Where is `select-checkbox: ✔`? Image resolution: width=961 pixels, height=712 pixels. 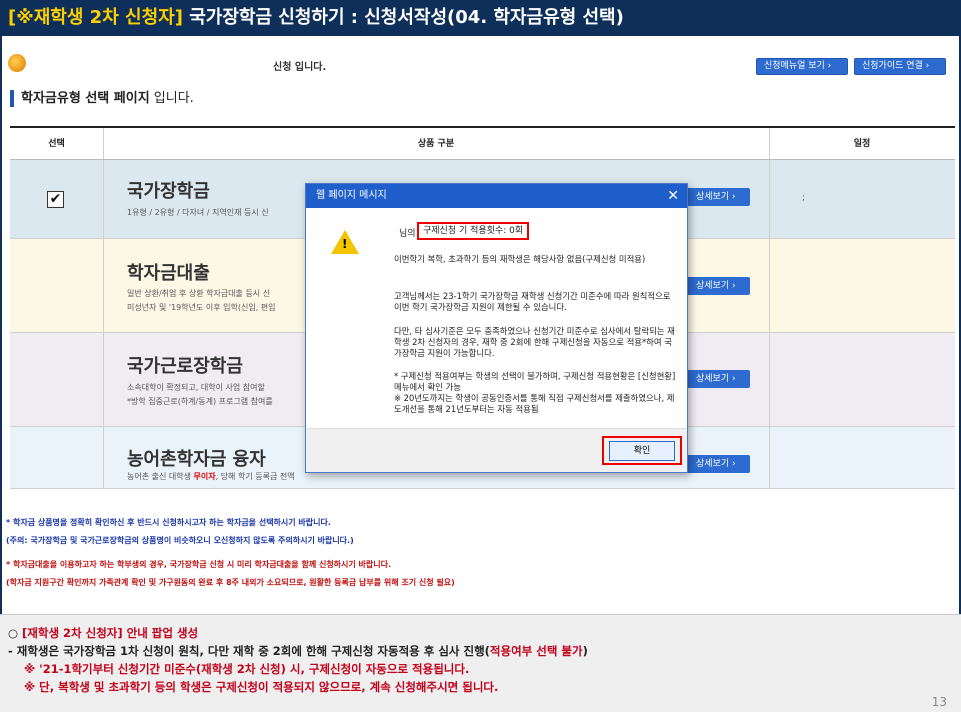 select-checkbox: ✔ is located at coordinates (55, 199).